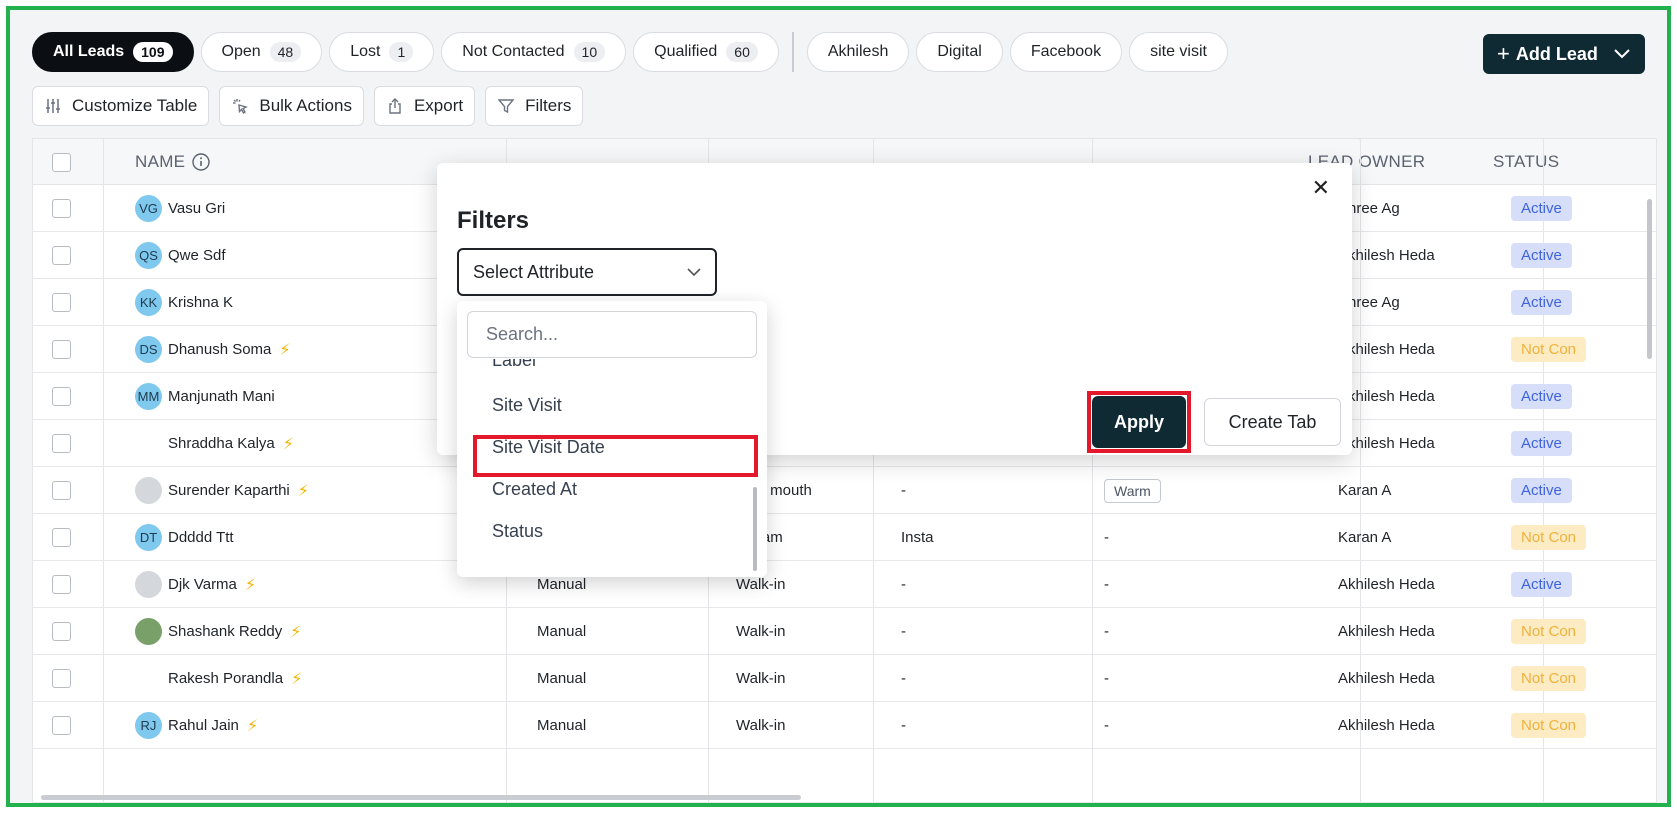 The width and height of the screenshot is (1677, 813). What do you see at coordinates (121, 106) in the screenshot?
I see `customize-table-button: Customize Table` at bounding box center [121, 106].